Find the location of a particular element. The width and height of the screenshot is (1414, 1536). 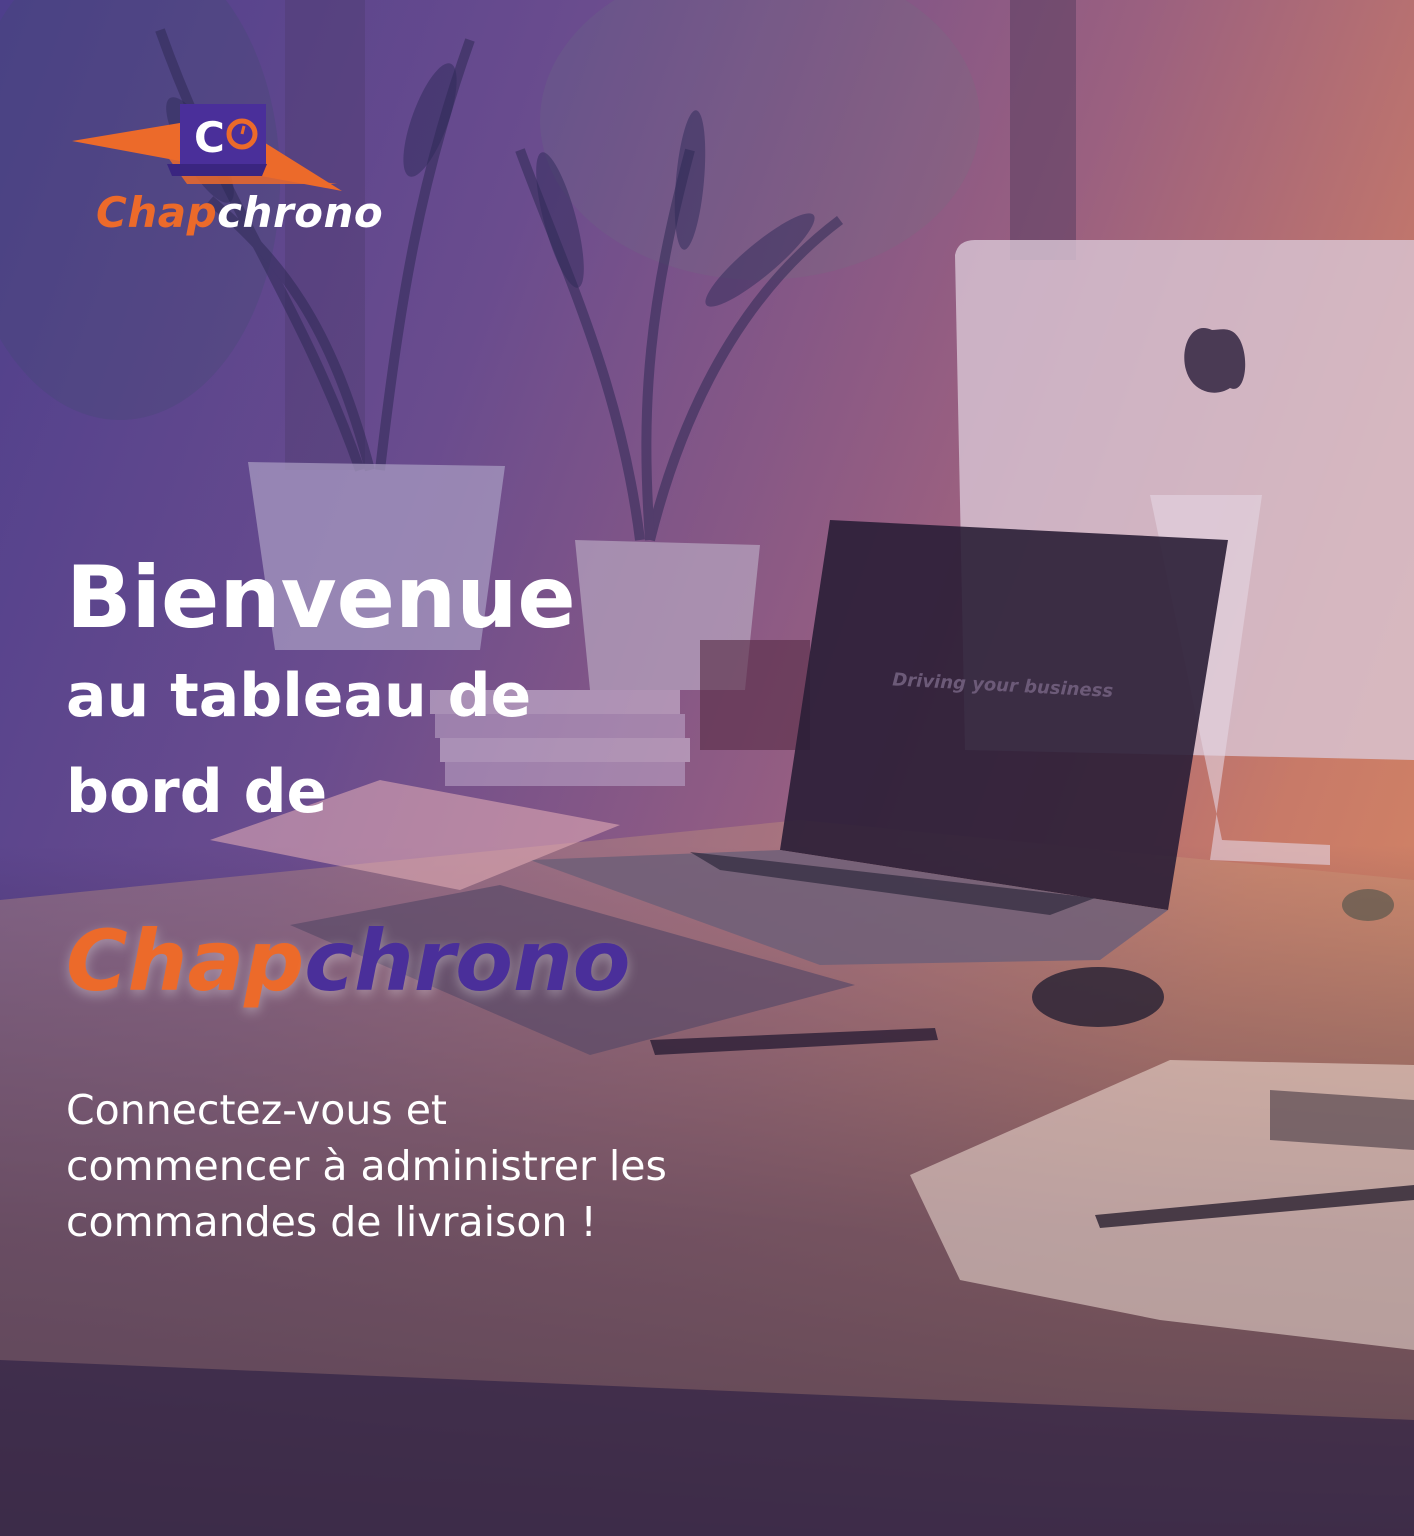

logo-mark-letter: C is located at coordinates (209, 137).